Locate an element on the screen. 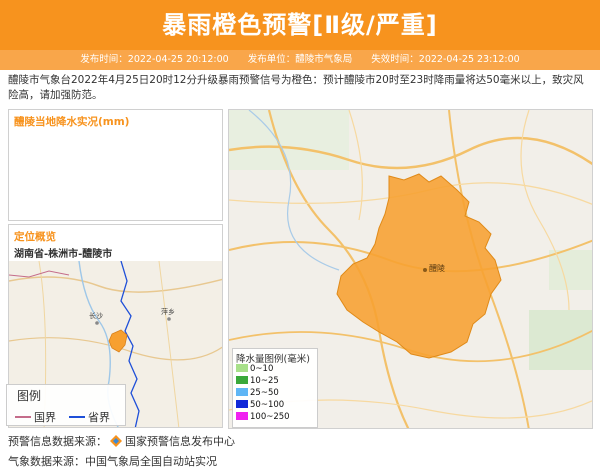 The width and height of the screenshot is (600, 471). weather-source-line: 气象数据来源：中国气象局全国自动站实况 is located at coordinates (112, 461).